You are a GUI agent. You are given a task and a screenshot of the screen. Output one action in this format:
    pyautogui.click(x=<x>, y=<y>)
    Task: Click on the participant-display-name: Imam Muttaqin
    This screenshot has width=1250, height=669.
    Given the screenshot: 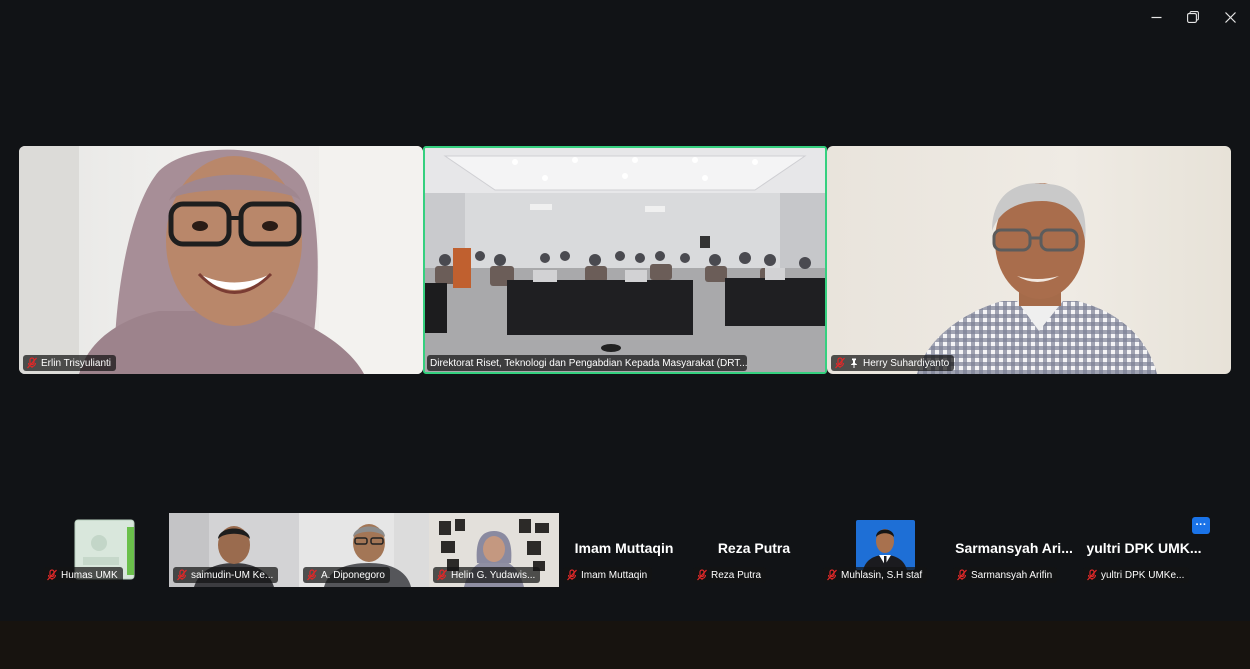 What is the action you would take?
    pyautogui.click(x=624, y=548)
    